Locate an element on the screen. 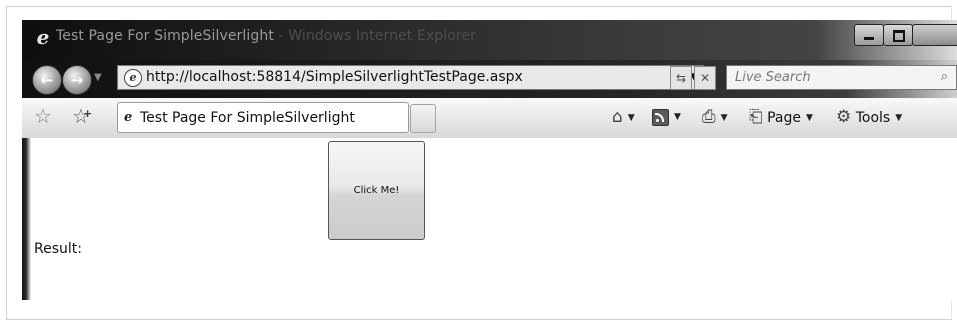 Image resolution: width=957 pixels, height=323 pixels. add-favorites-icon: ☆ is located at coordinates (82, 115).